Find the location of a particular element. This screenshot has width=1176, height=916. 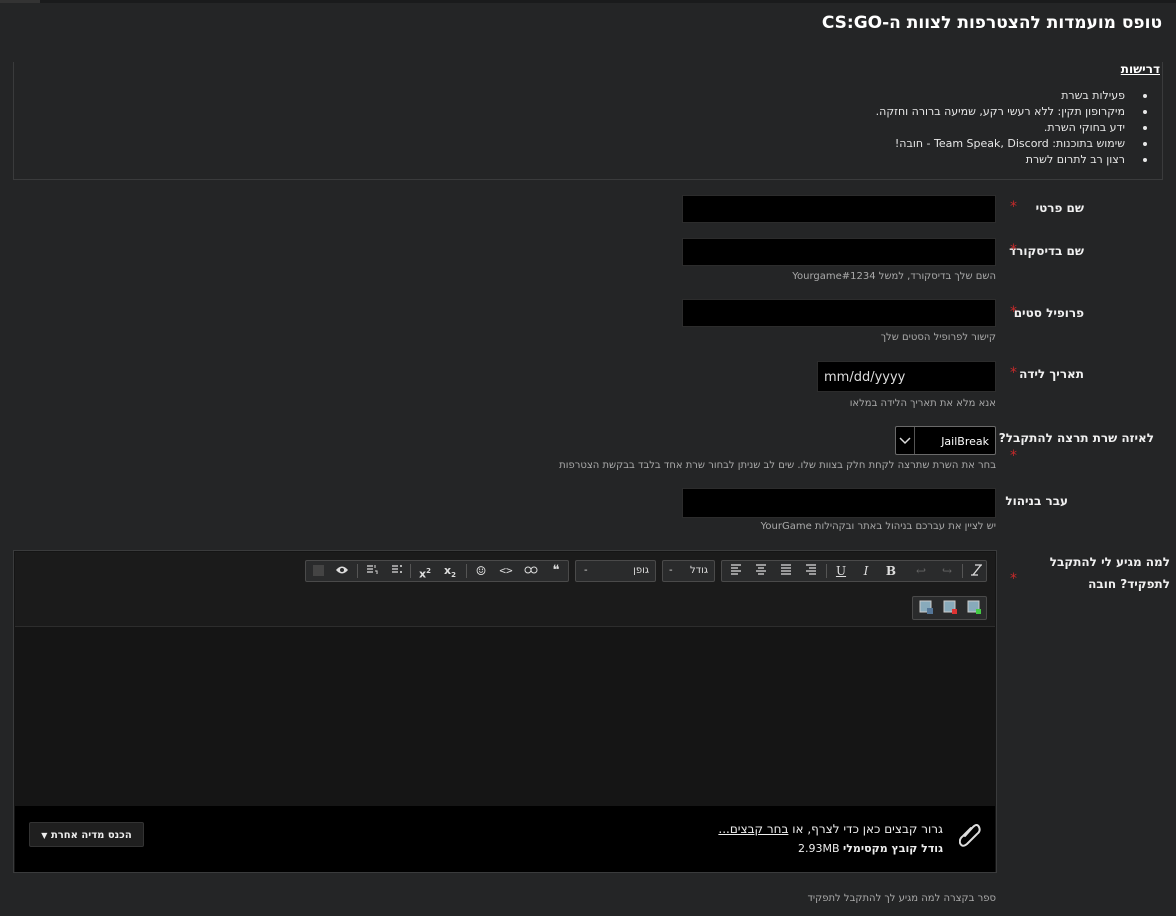

server-select-value: JailBreak is located at coordinates (965, 441).